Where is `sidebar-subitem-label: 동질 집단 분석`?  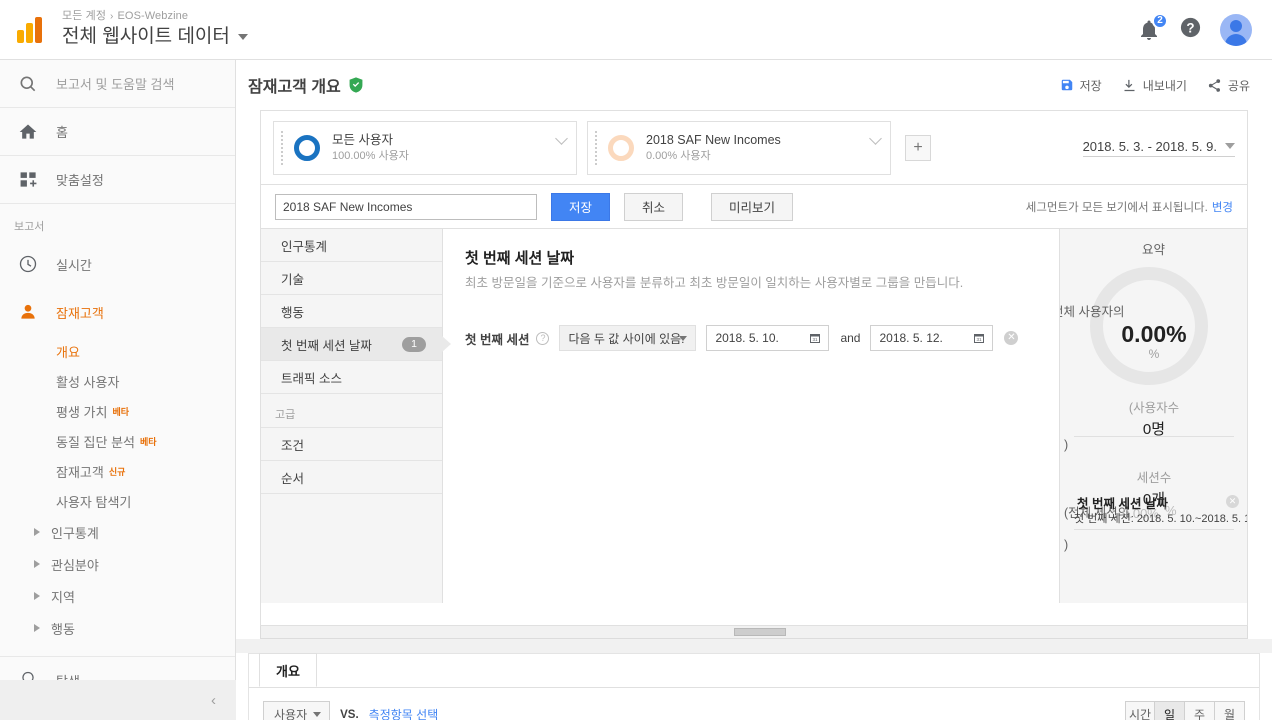
sidebar-subitem-label: 동질 집단 분석 is located at coordinates (95, 442).